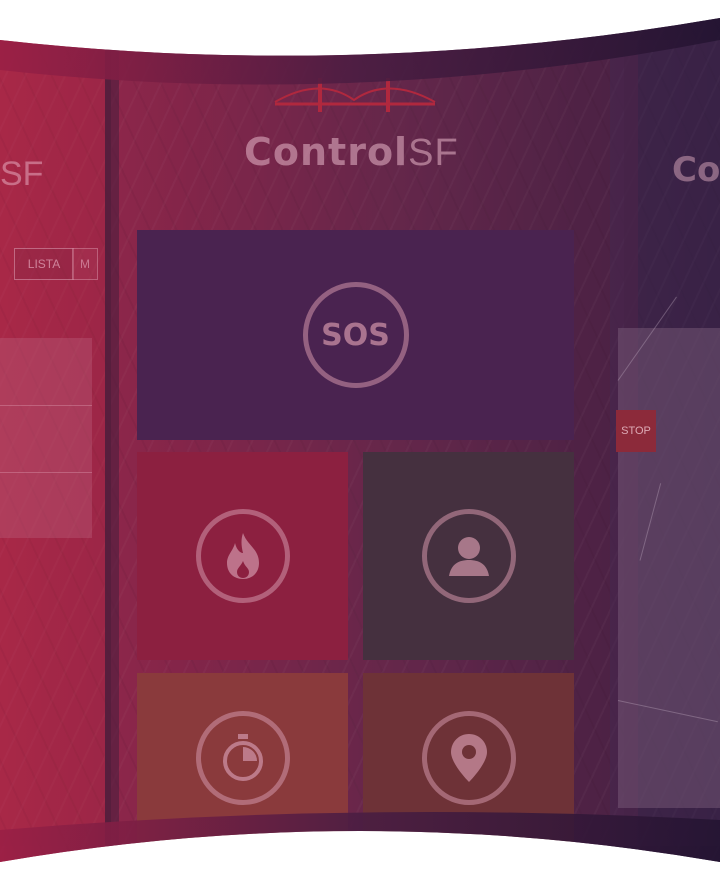  I want to click on timer-tile, so click(242, 758).